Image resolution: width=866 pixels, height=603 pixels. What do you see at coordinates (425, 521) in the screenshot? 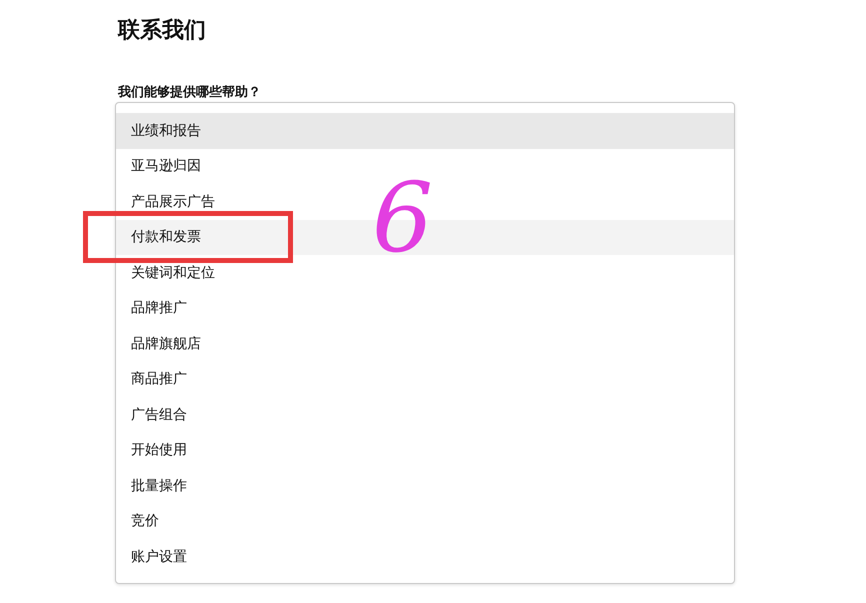
I see `dropdown-option: 竞价` at bounding box center [425, 521].